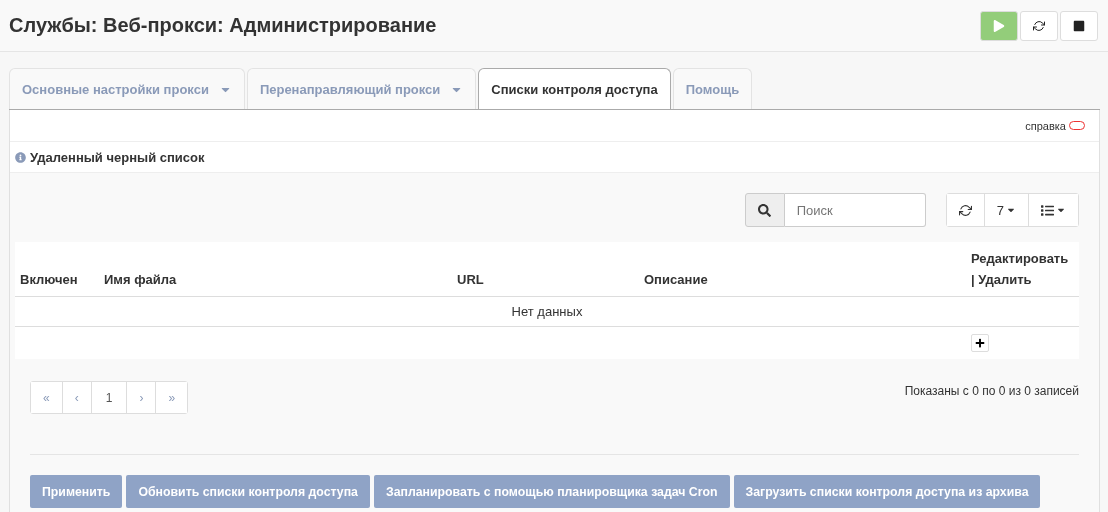  I want to click on column-header: URL, so click(545, 269).